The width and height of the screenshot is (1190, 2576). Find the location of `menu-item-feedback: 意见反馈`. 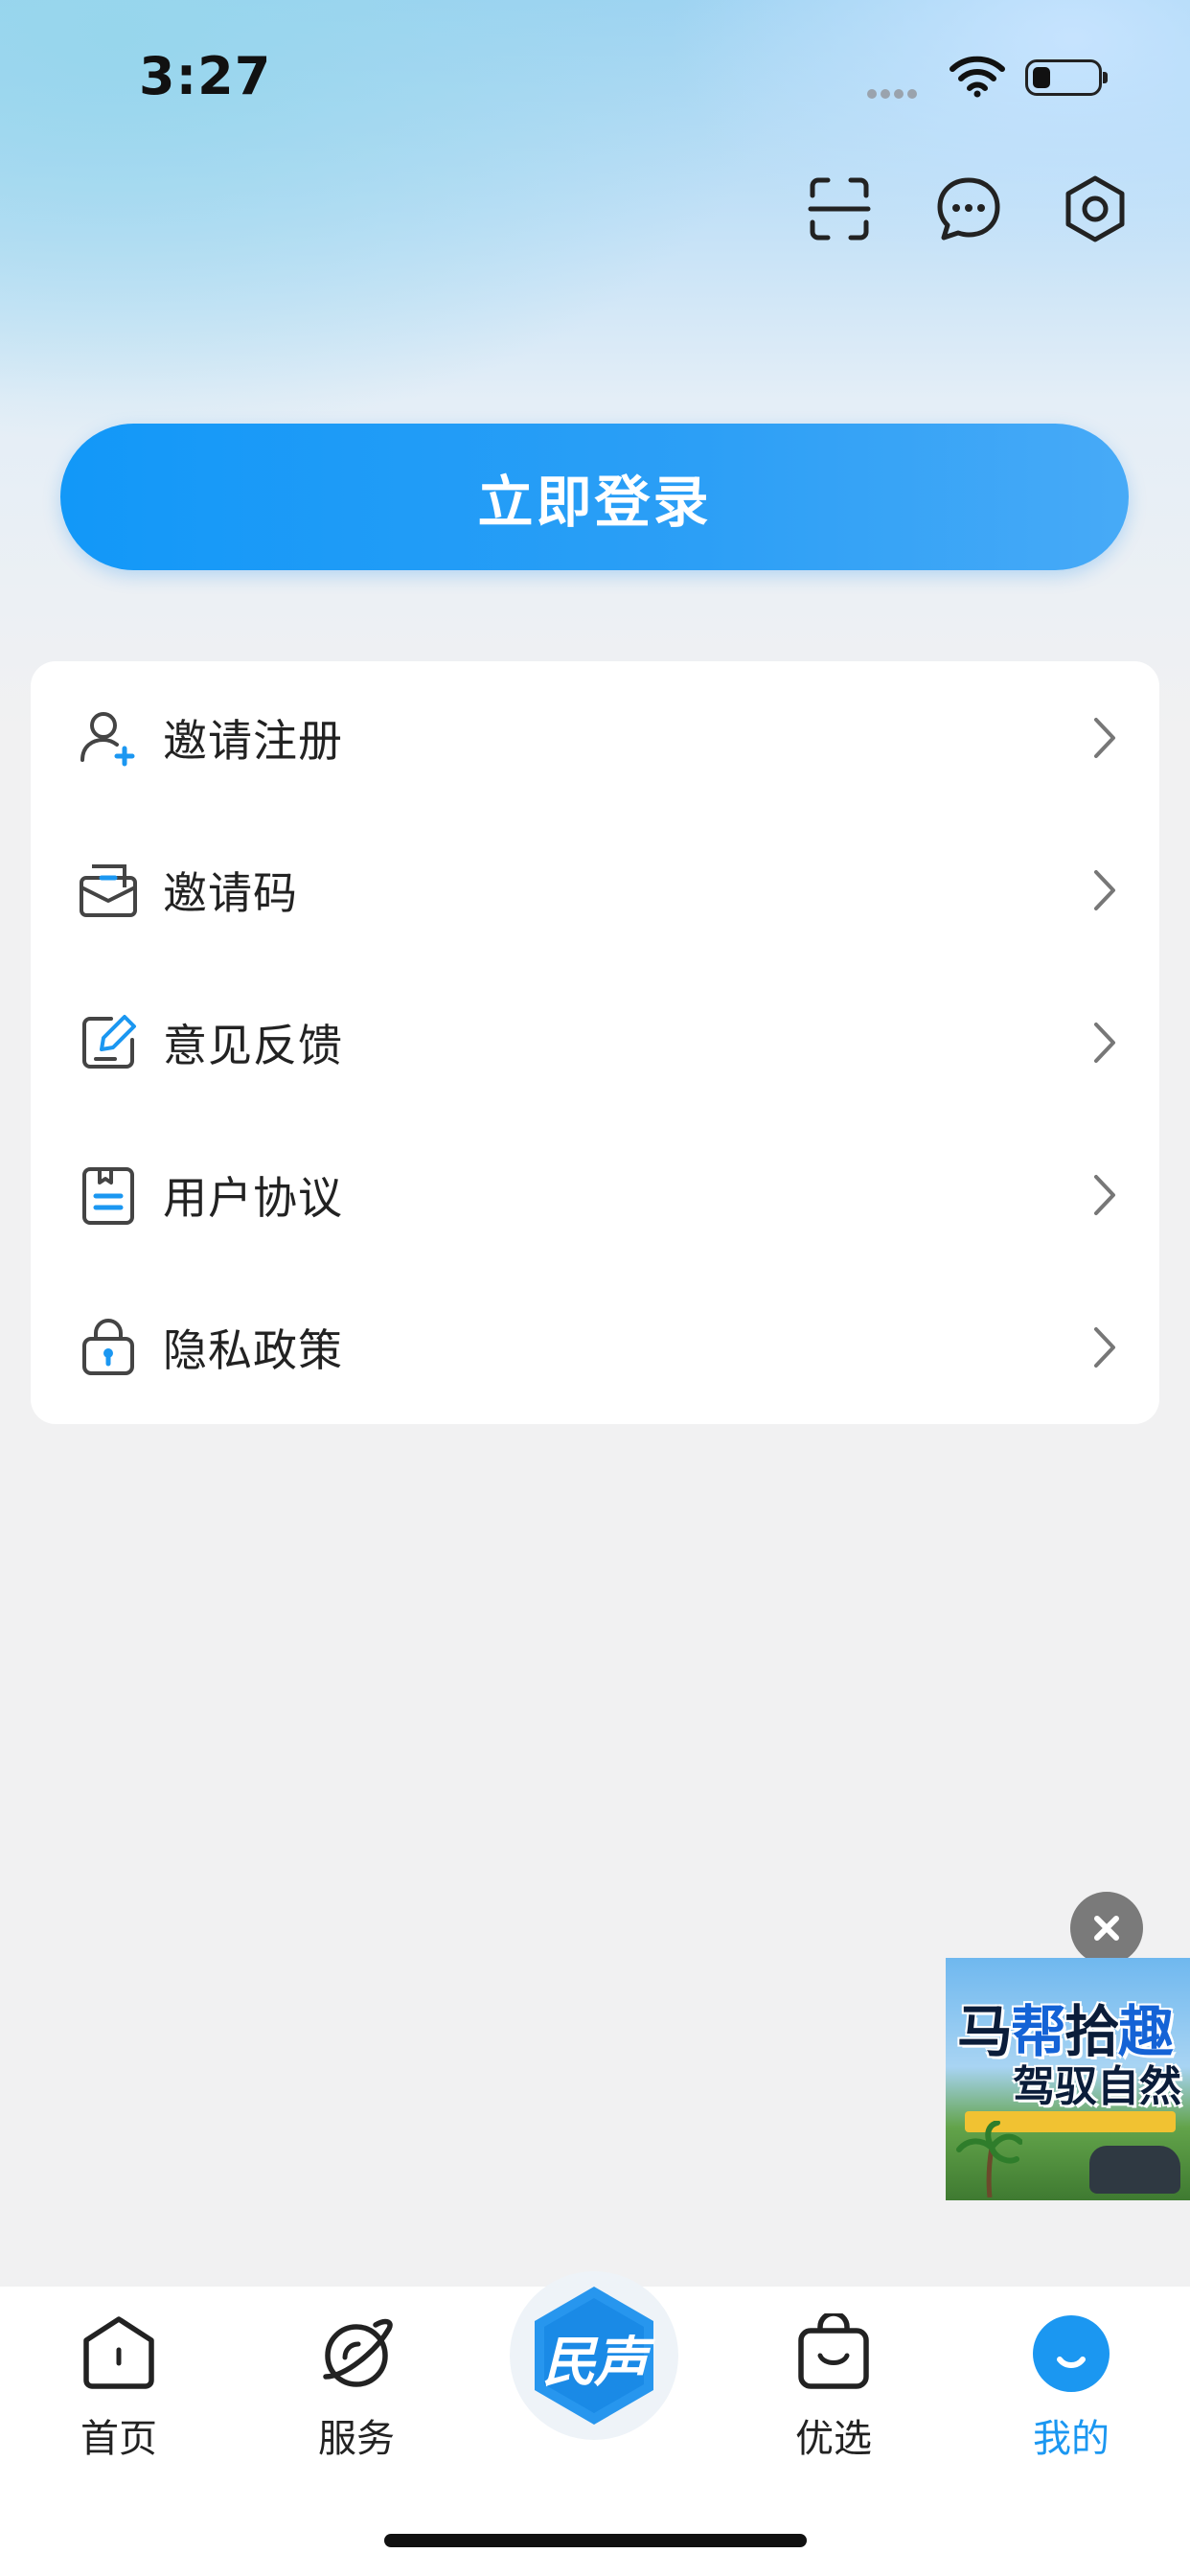

menu-item-feedback: 意见反馈 is located at coordinates (595, 1042).